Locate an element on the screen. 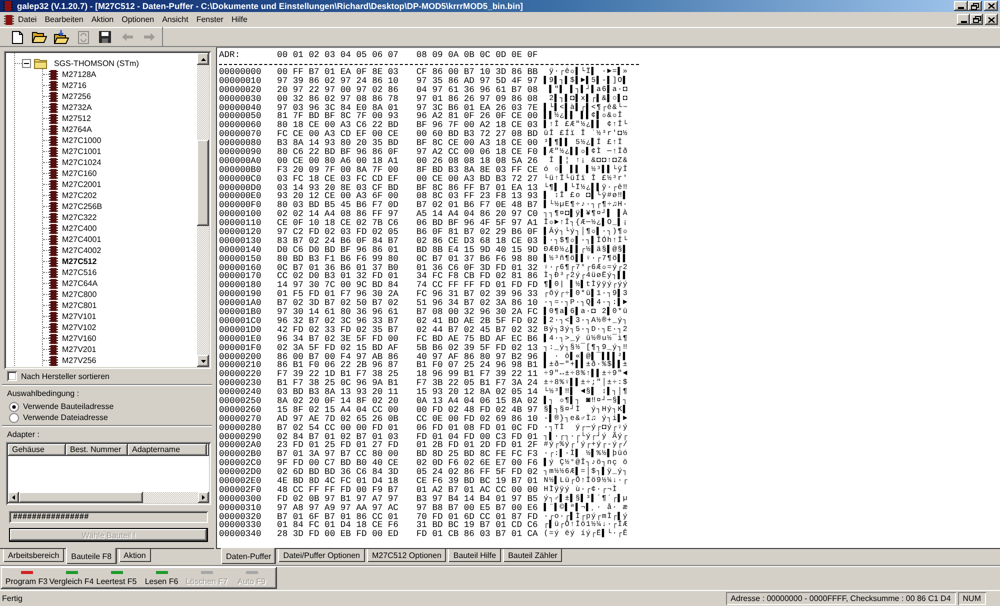 This screenshot has width=1000, height=606. tree-item: M27C400 is located at coordinates (79, 228).